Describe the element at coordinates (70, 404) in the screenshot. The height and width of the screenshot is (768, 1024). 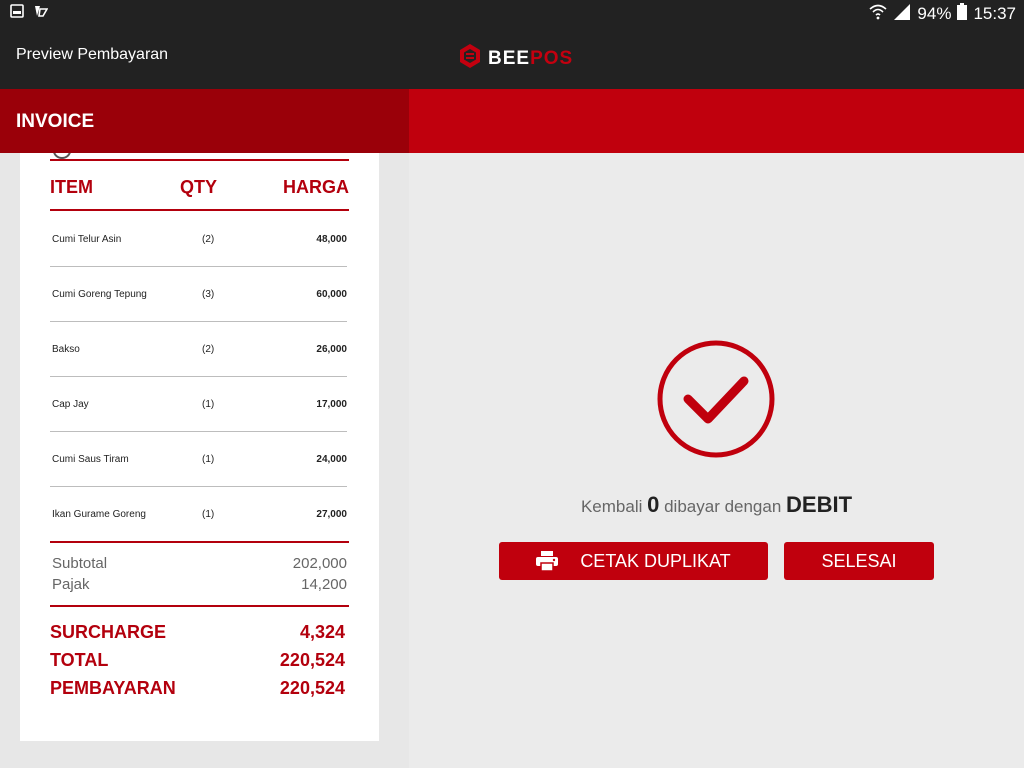
I see `row-item-name: Cap Jay` at that location.